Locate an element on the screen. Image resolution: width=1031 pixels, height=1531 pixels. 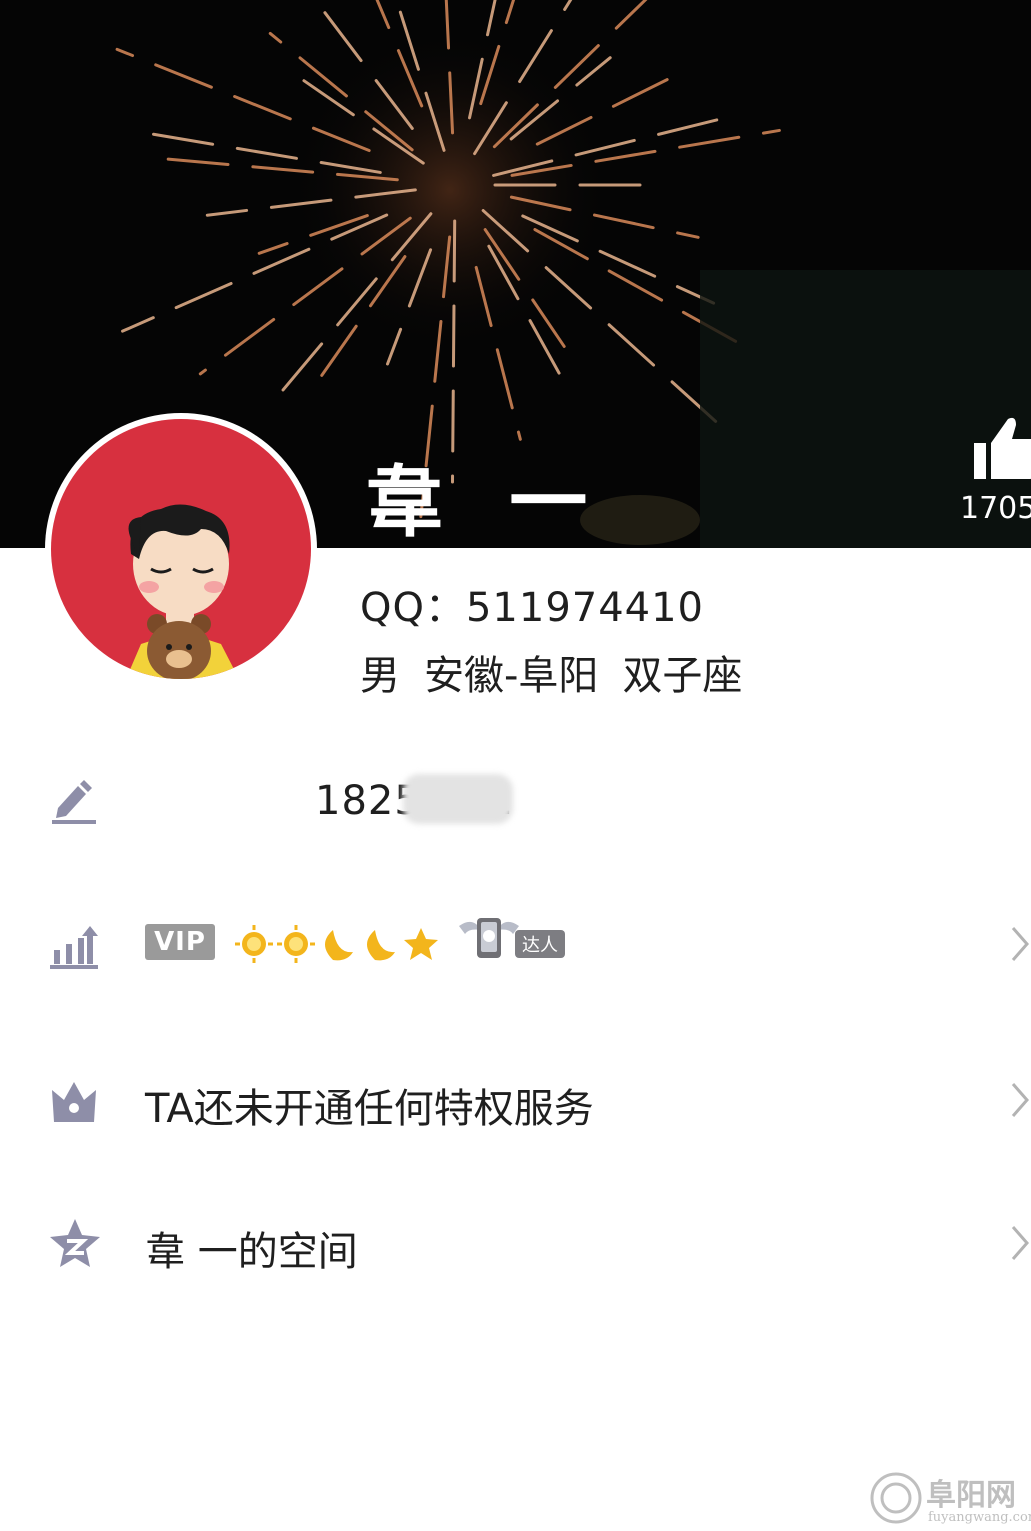
qq-level-icons is located at coordinates (336, 944).